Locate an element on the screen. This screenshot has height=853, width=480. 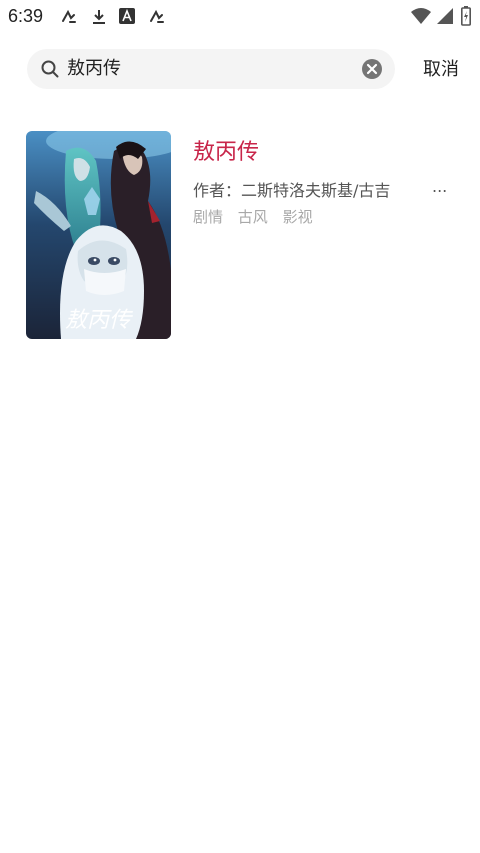
battery-icon is located at coordinates (466, 18).